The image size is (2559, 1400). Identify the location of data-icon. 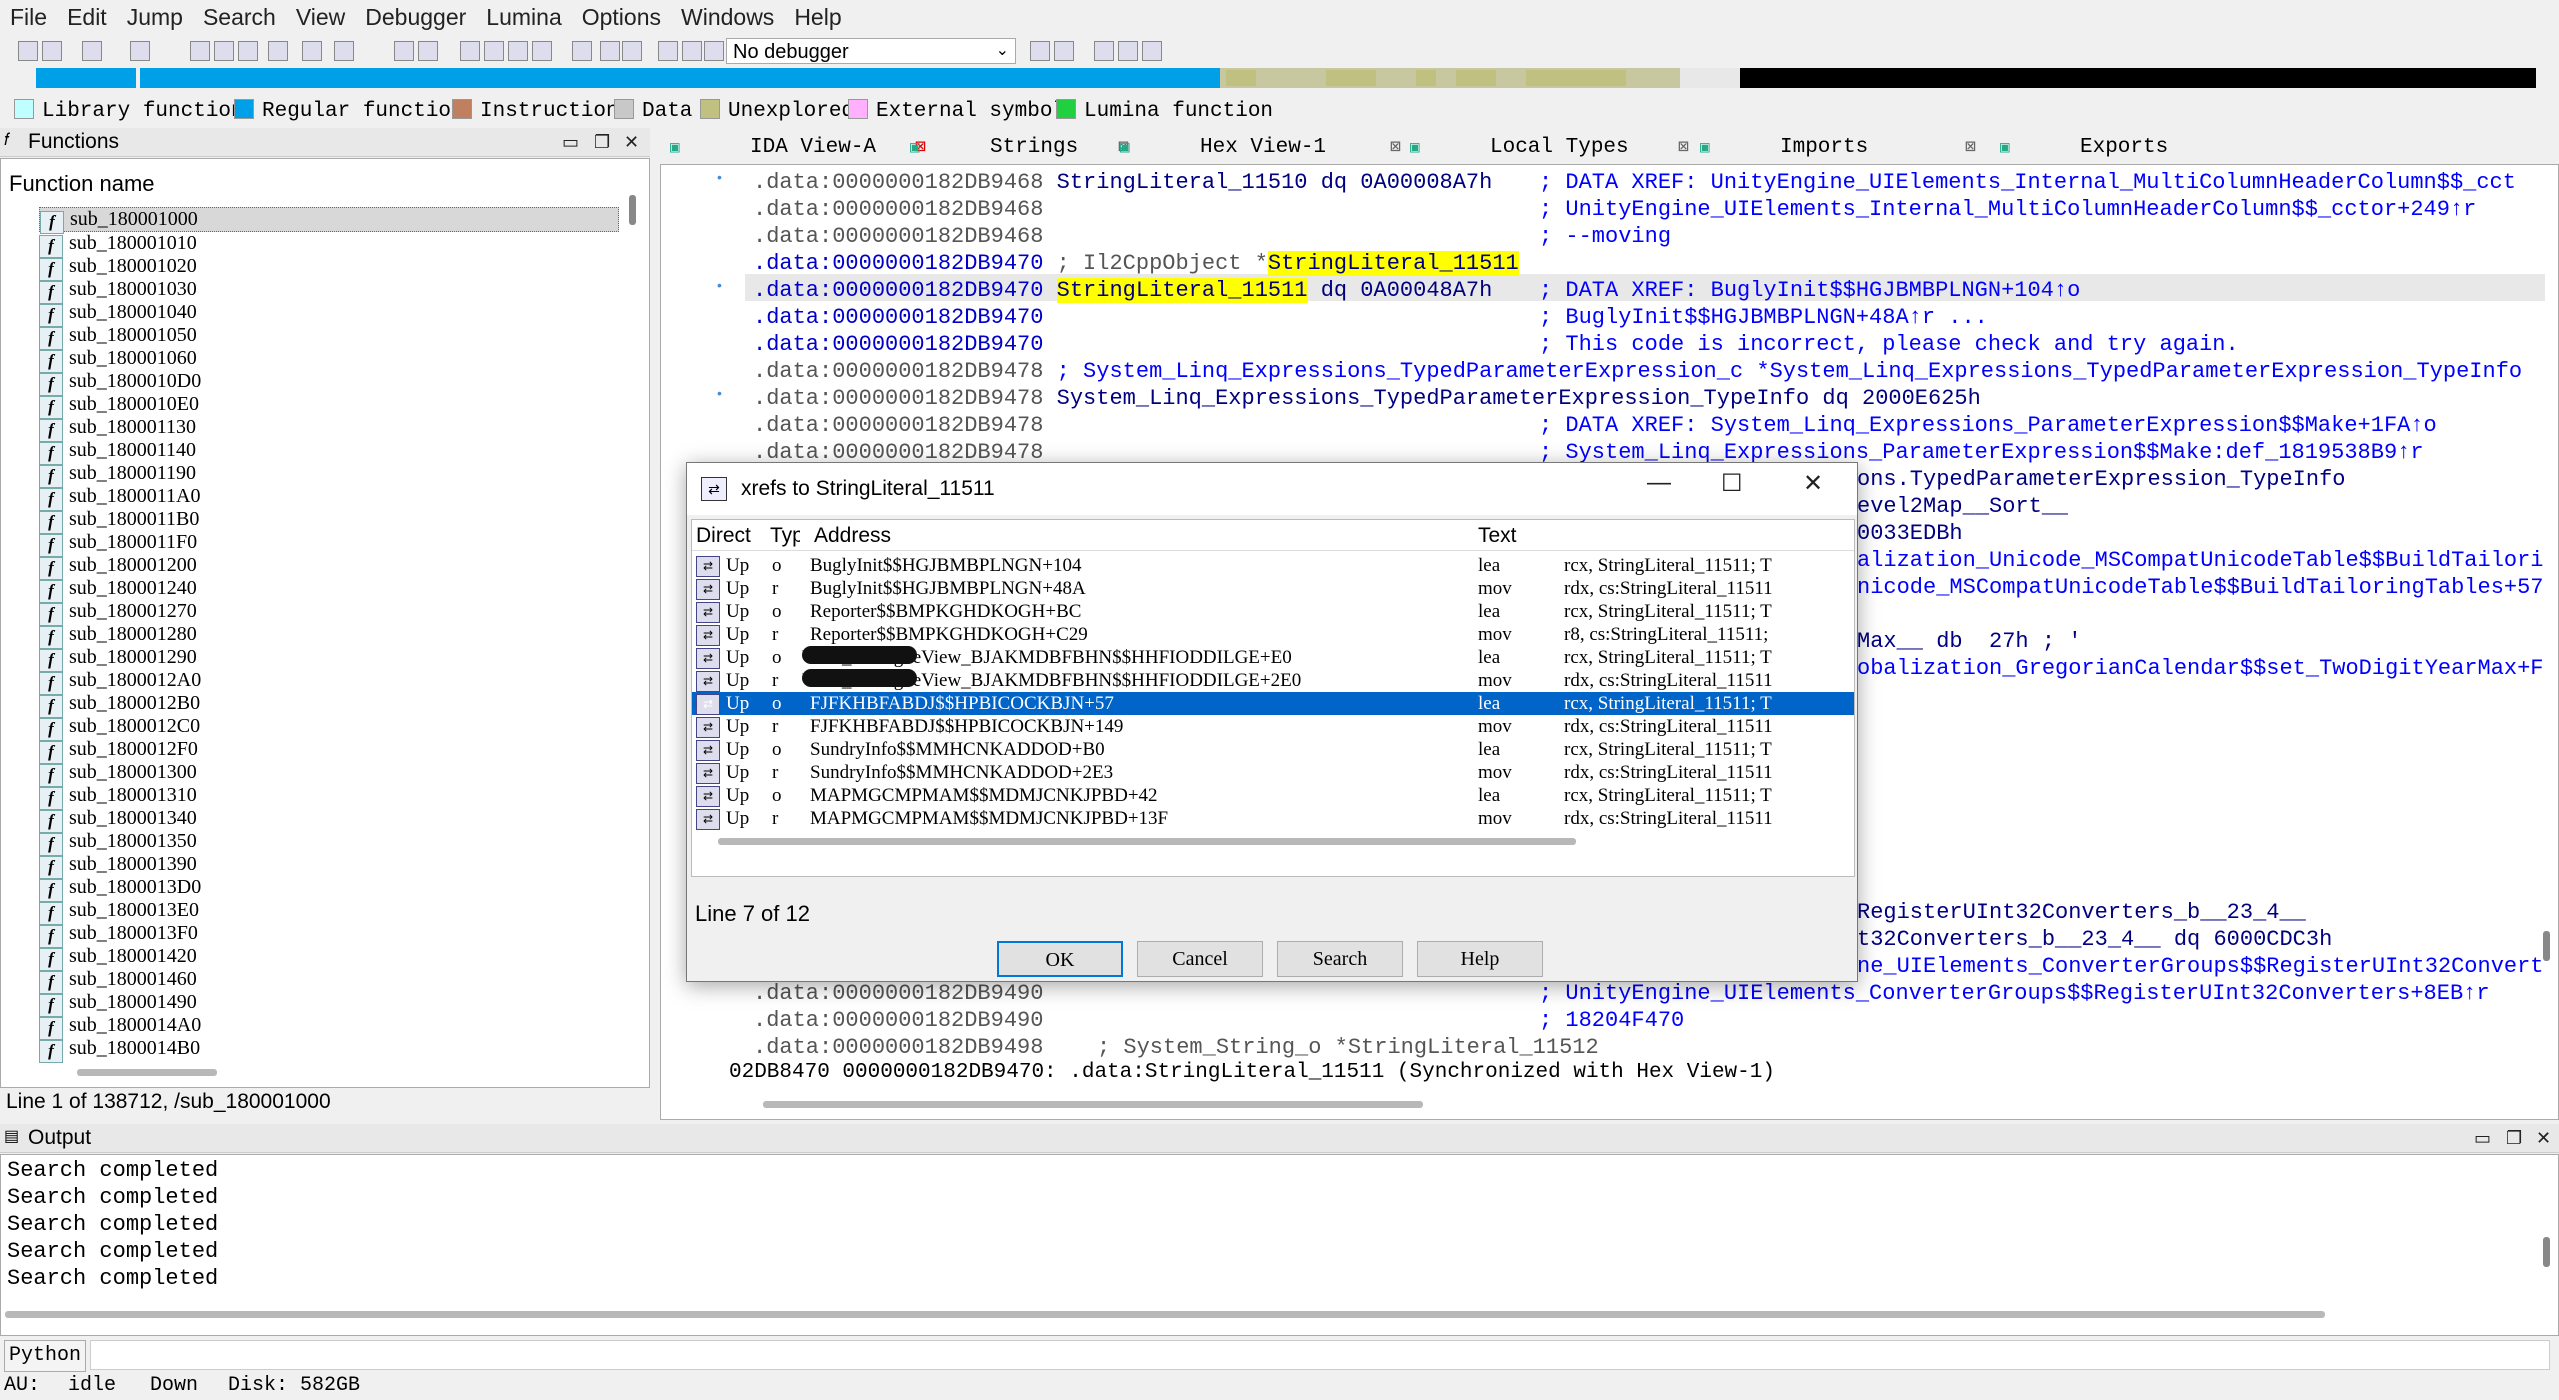
(494, 51).